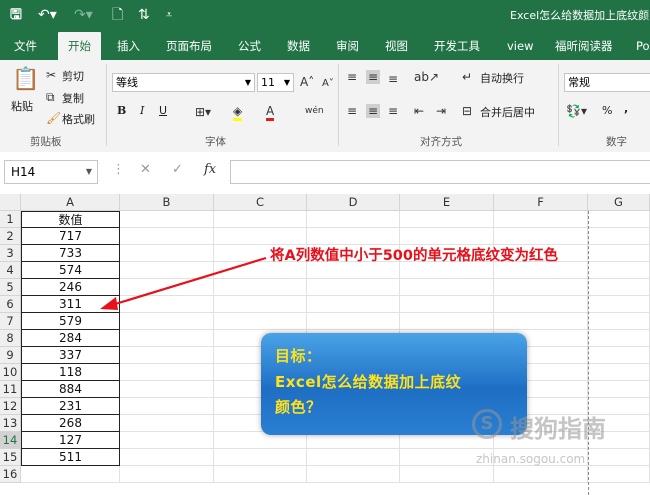  I want to click on watermark-brand: 搜狗指南, so click(558, 429).